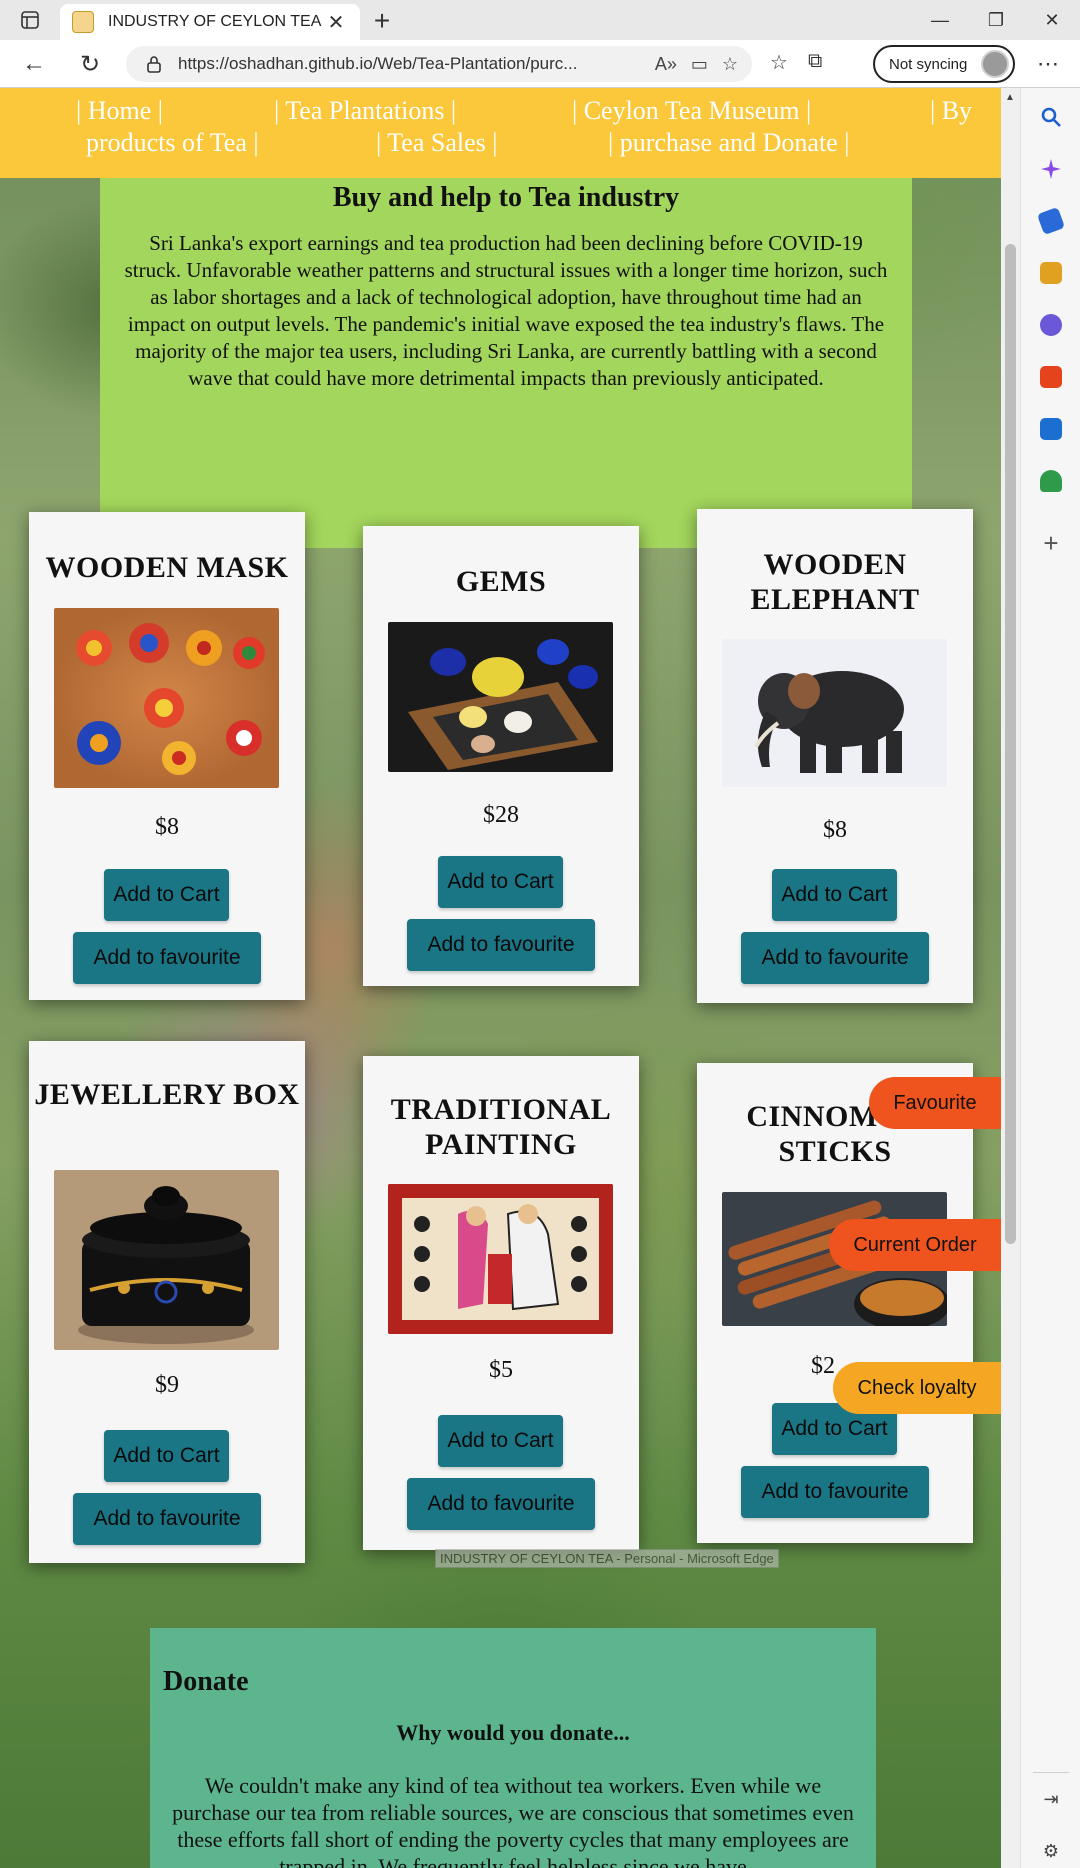 The height and width of the screenshot is (1868, 1080). What do you see at coordinates (915, 1245) in the screenshot?
I see `current-order-float-button: Current Order` at bounding box center [915, 1245].